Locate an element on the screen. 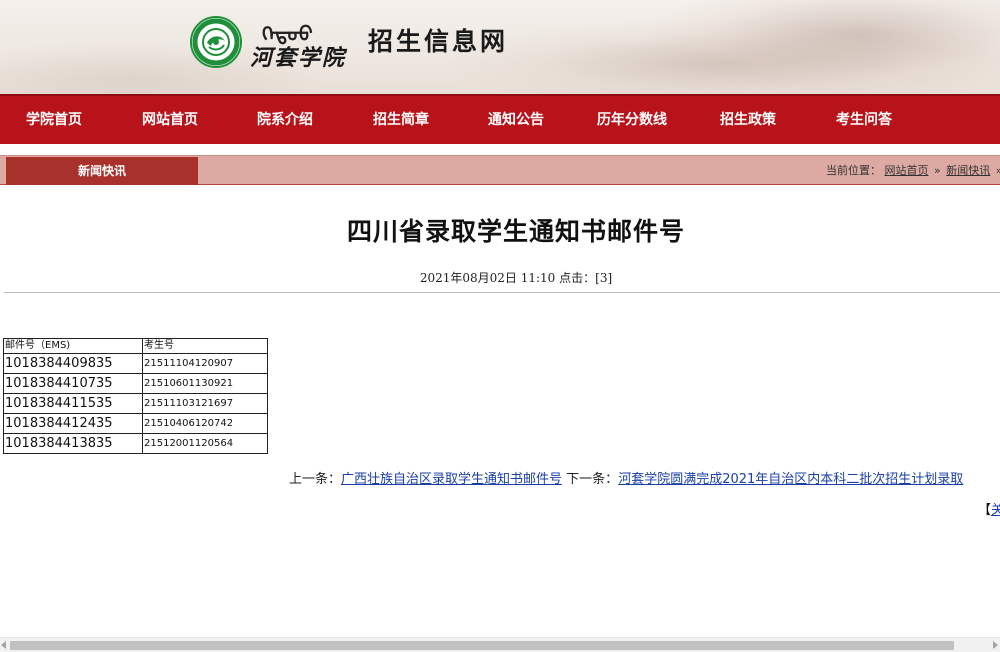 The width and height of the screenshot is (1000, 652). nav-item-admission-guide: 招生简章 is located at coordinates (401, 120).